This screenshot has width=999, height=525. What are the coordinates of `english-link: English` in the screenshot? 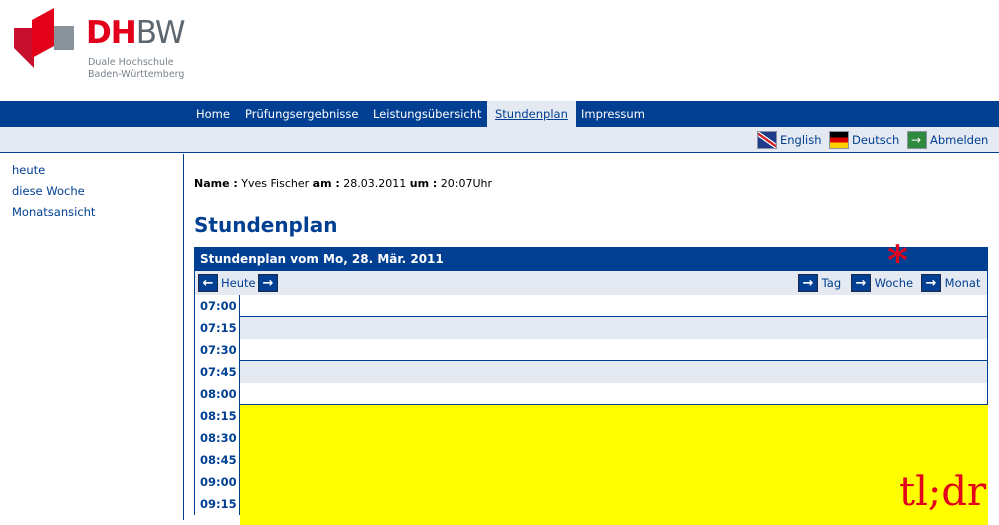 It's located at (789, 140).